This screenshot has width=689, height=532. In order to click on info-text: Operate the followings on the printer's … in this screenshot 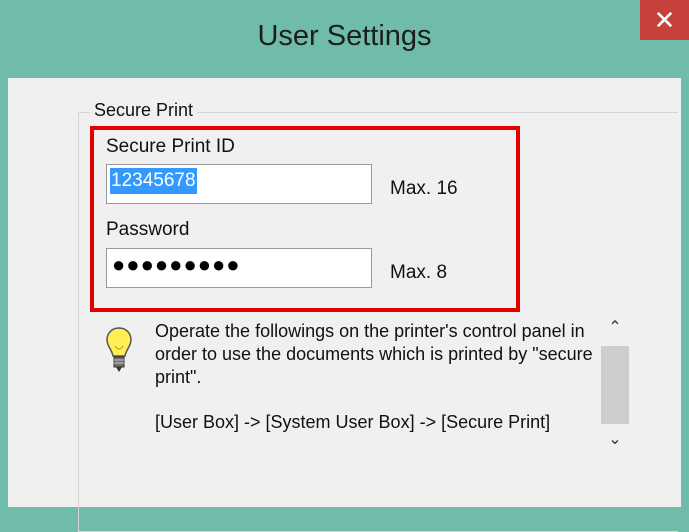, I will do `click(374, 354)`.